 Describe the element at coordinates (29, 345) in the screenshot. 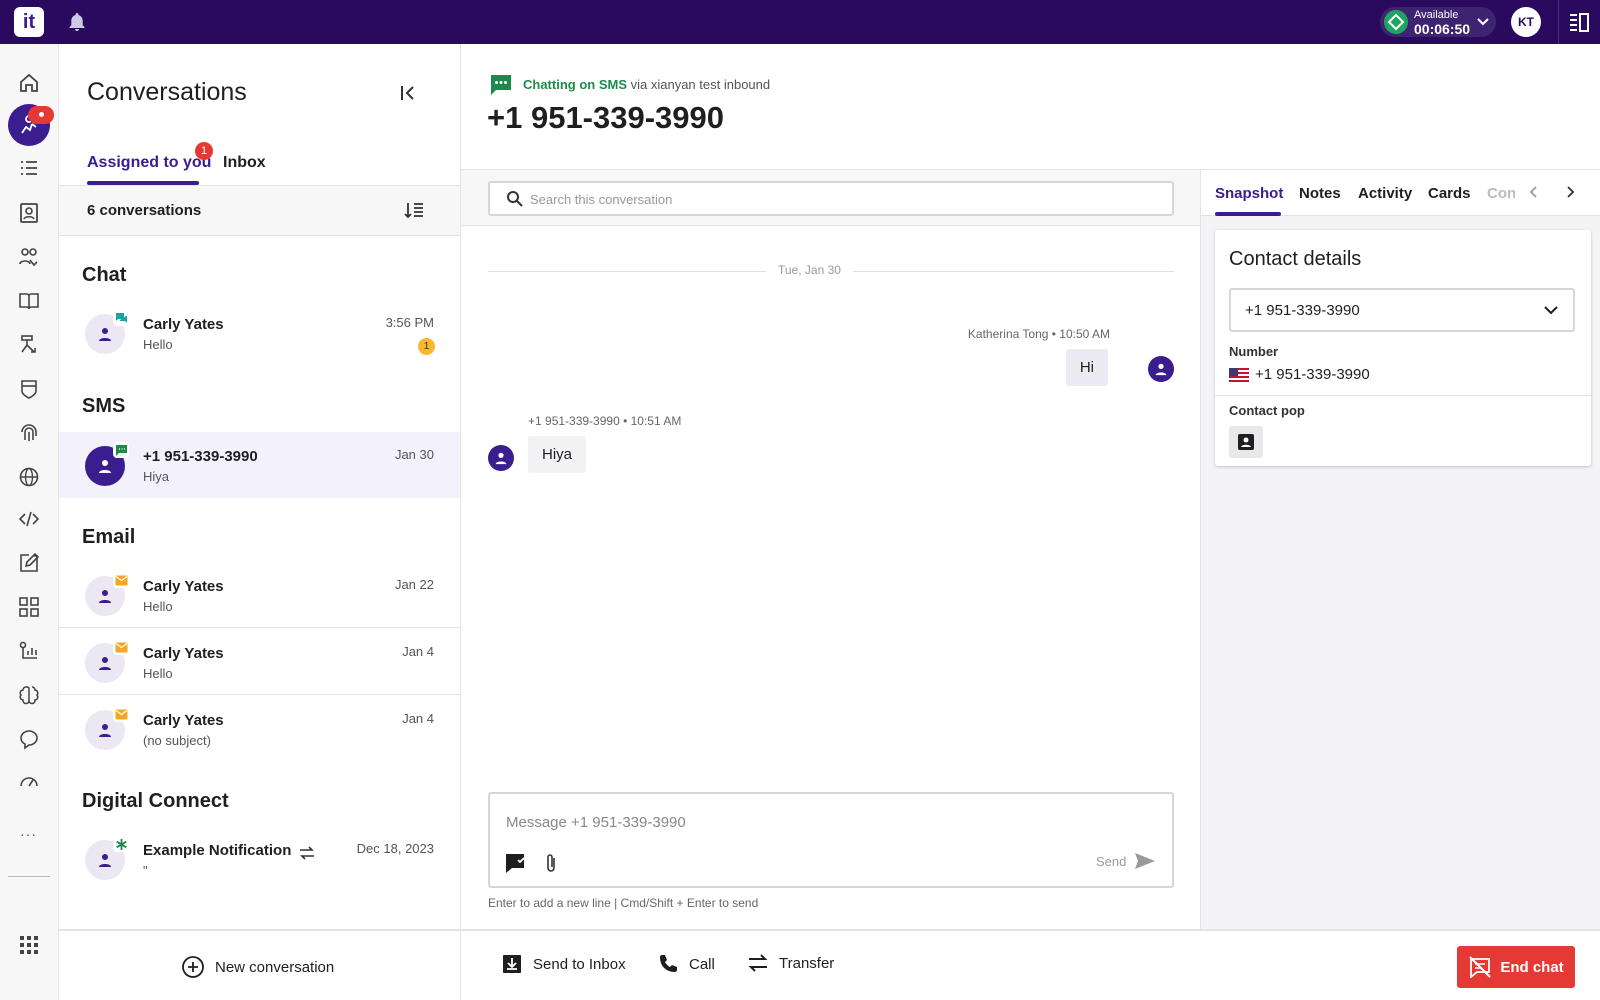

I see `routing-icon` at that location.